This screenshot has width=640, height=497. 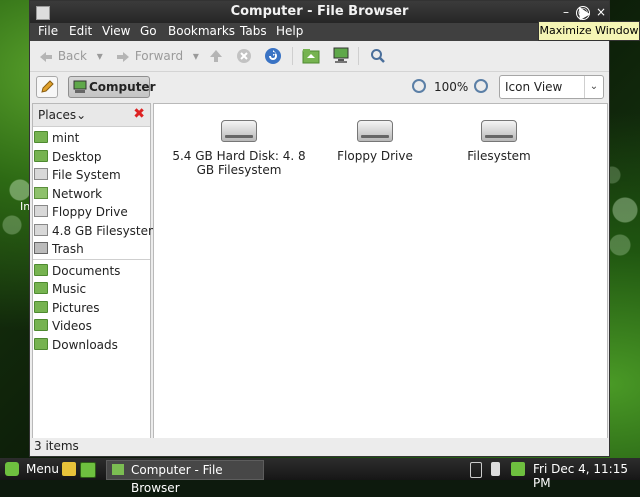 I want to click on search-icon, so click(x=378, y=56).